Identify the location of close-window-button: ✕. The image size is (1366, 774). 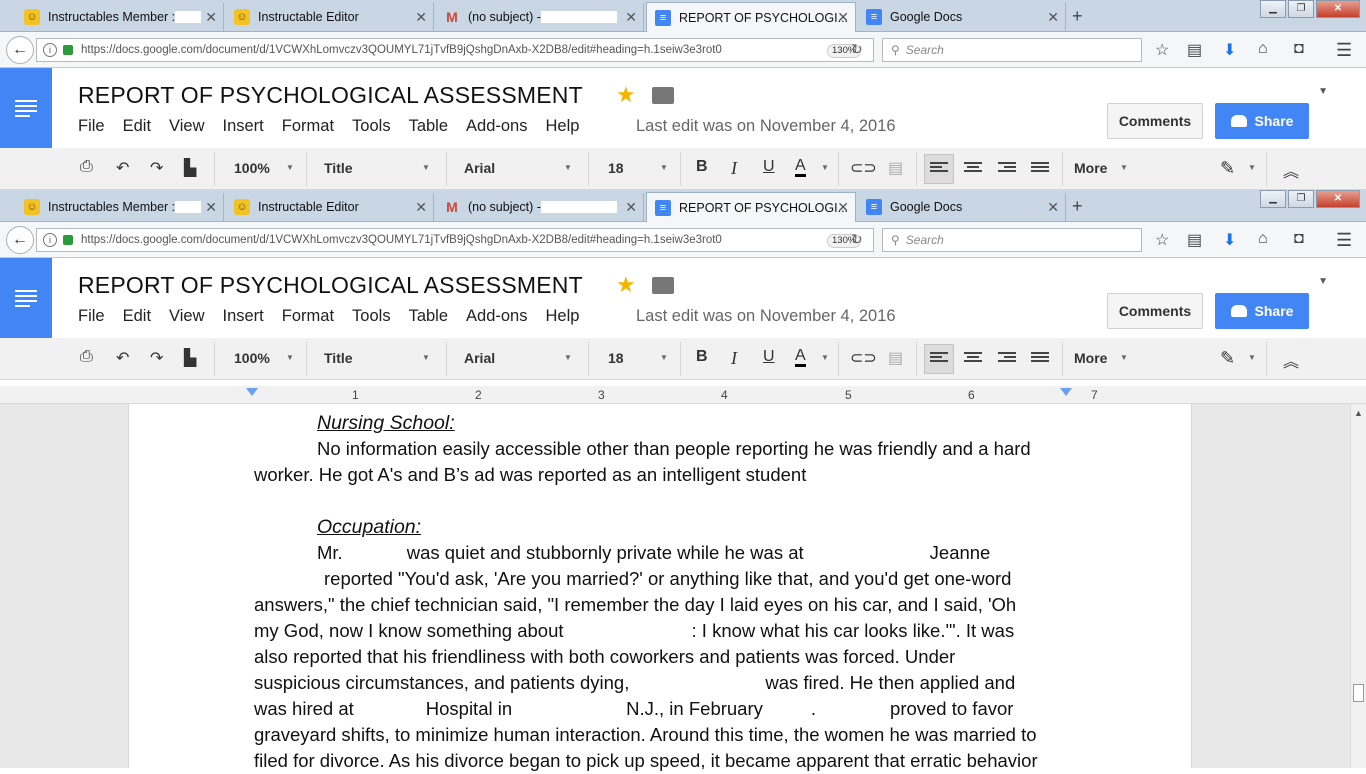
(1338, 9).